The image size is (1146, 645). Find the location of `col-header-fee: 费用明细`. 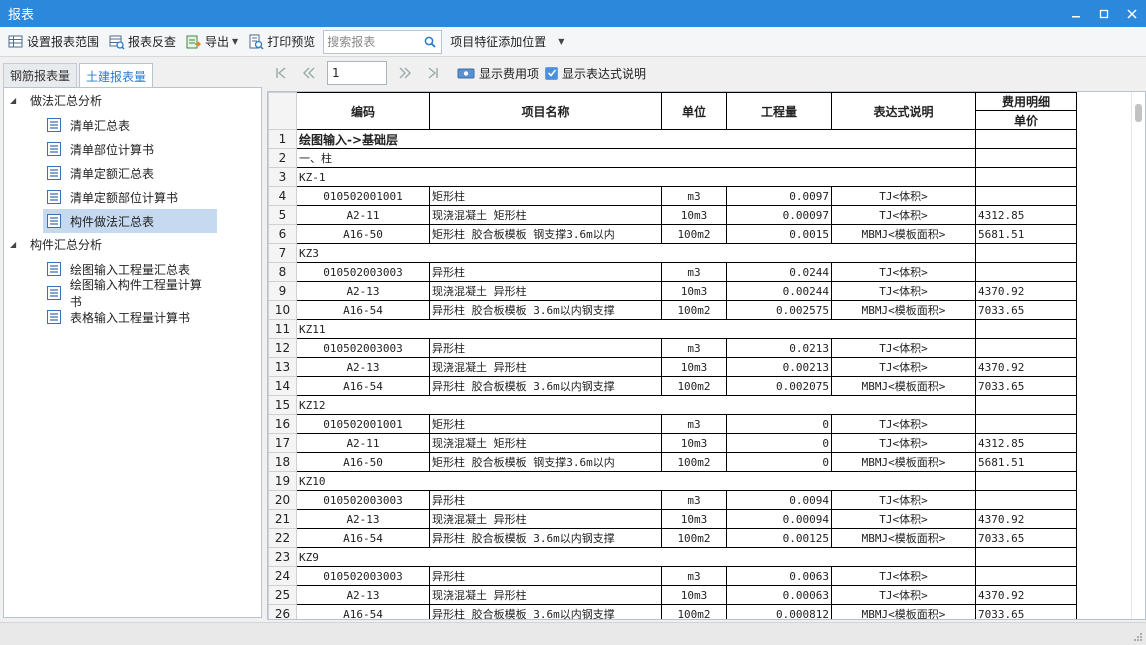

col-header-fee: 费用明细 is located at coordinates (1026, 101).